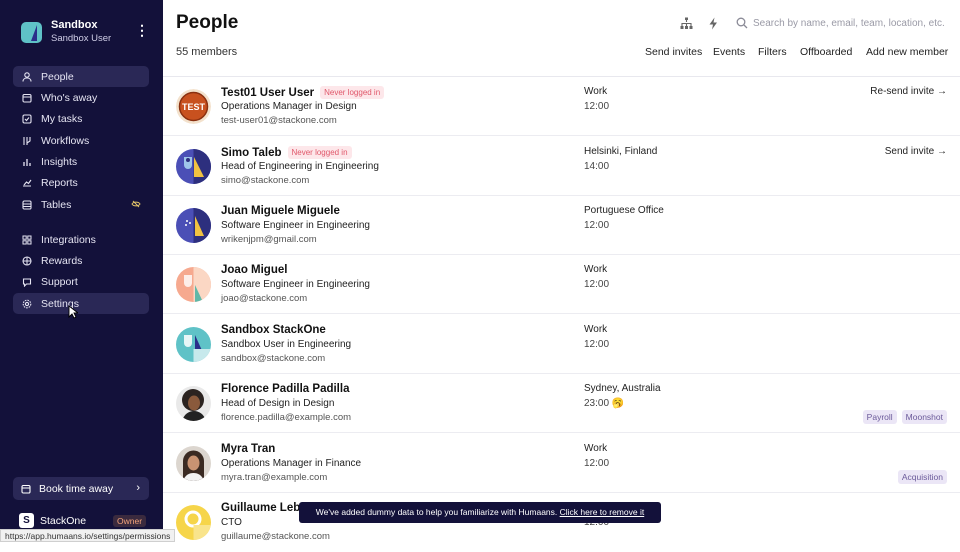 Image resolution: width=960 pixels, height=552 pixels. I want to click on remove-dummy-data-link: Click here to remove it, so click(602, 512).